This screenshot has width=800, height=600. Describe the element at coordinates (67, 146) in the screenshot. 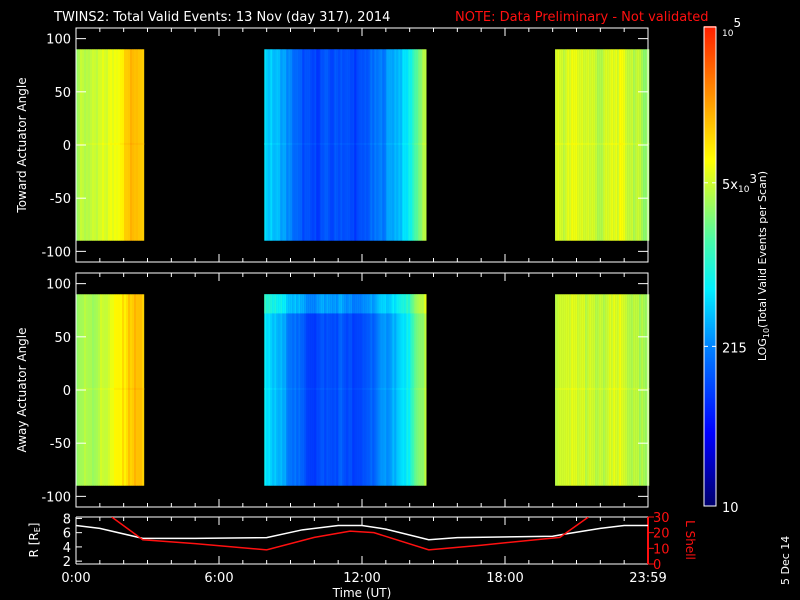

I see `y-tick-label: 0` at that location.